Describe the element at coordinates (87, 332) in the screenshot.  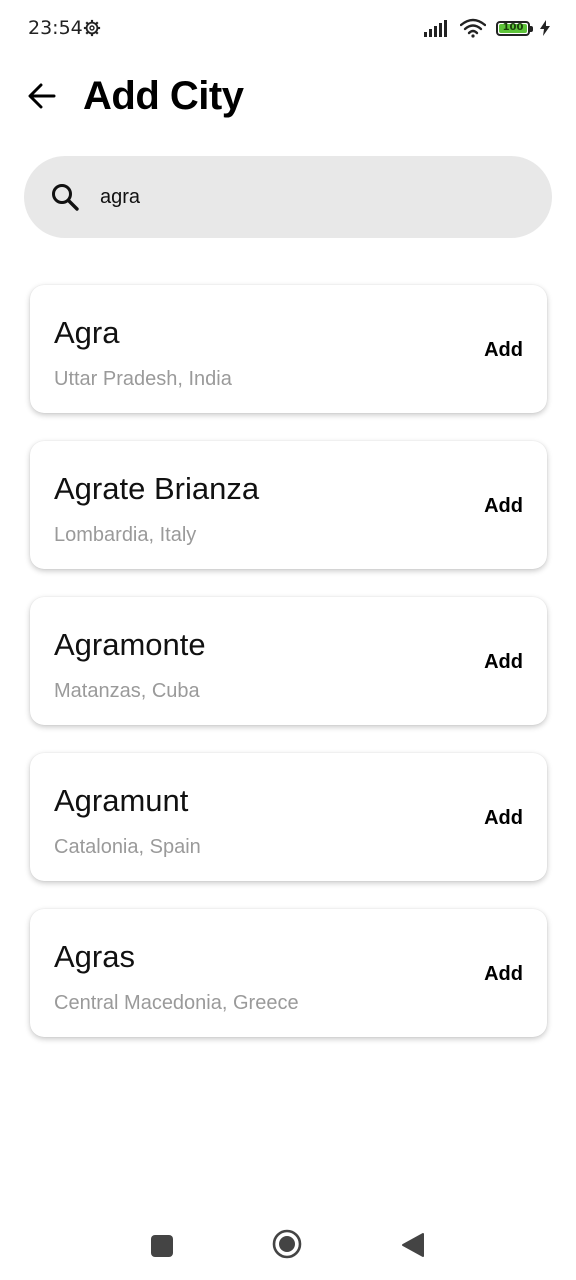
I see `city-name: Agra` at that location.